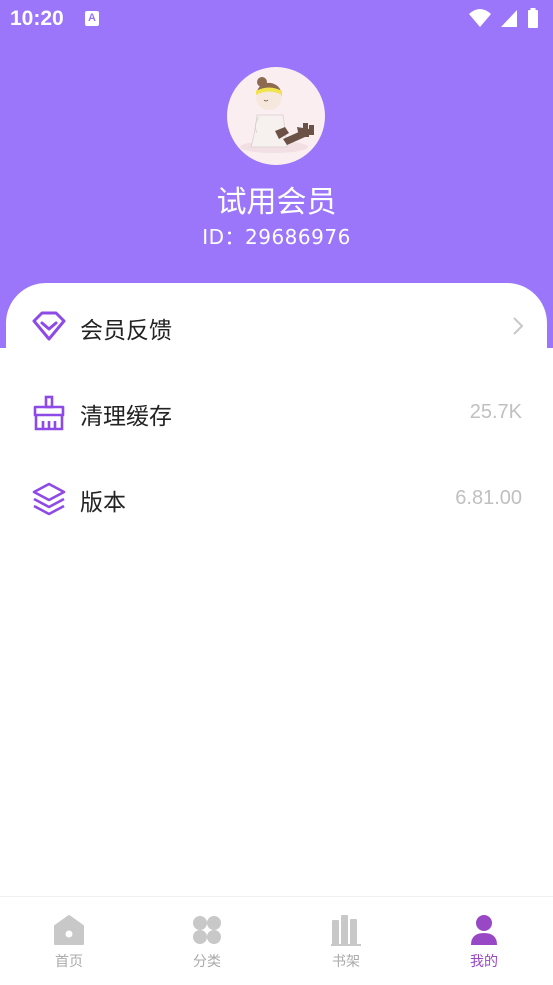  What do you see at coordinates (276, 498) in the screenshot?
I see `menu-item-version: 版本 6.81.00` at bounding box center [276, 498].